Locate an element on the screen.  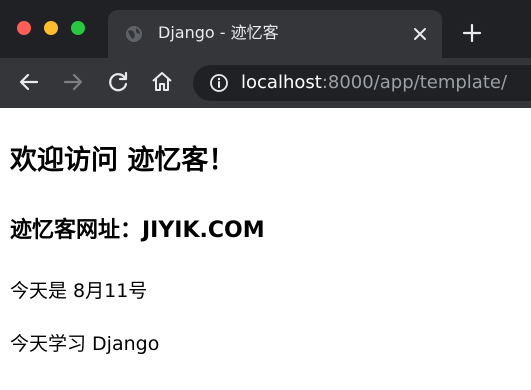
reload-icon is located at coordinates (118, 82).